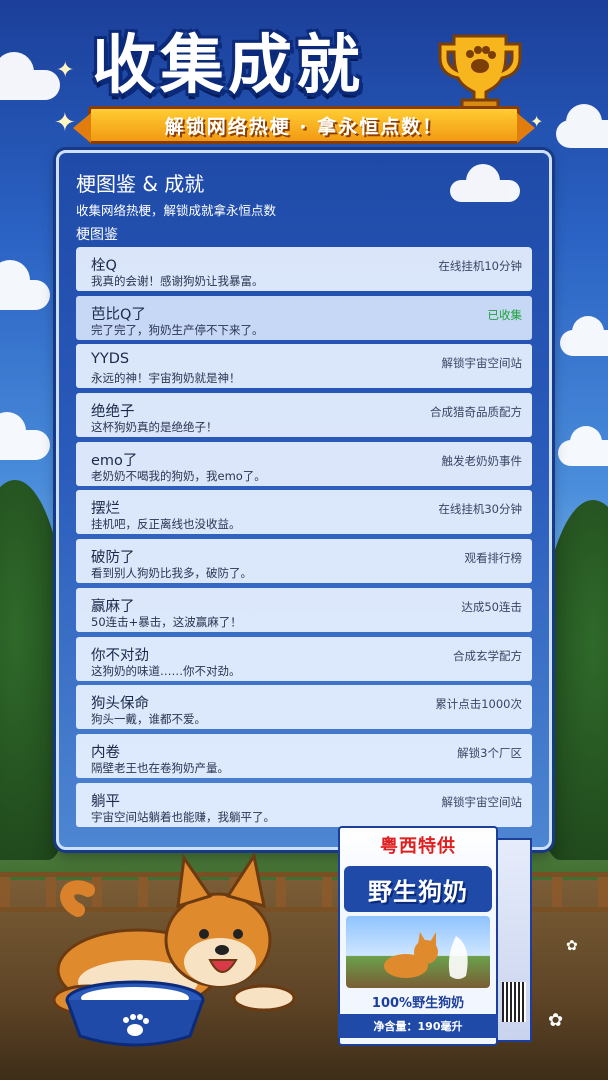 The width and height of the screenshot is (608, 1080). I want to click on milk-label: 野生狗奶, so click(418, 889).